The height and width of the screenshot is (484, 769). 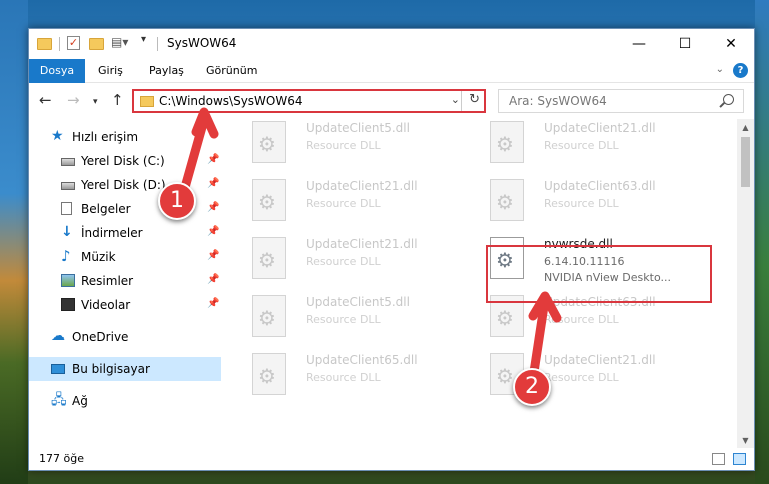 I want to click on scrollbar-thumb, so click(x=745, y=162).